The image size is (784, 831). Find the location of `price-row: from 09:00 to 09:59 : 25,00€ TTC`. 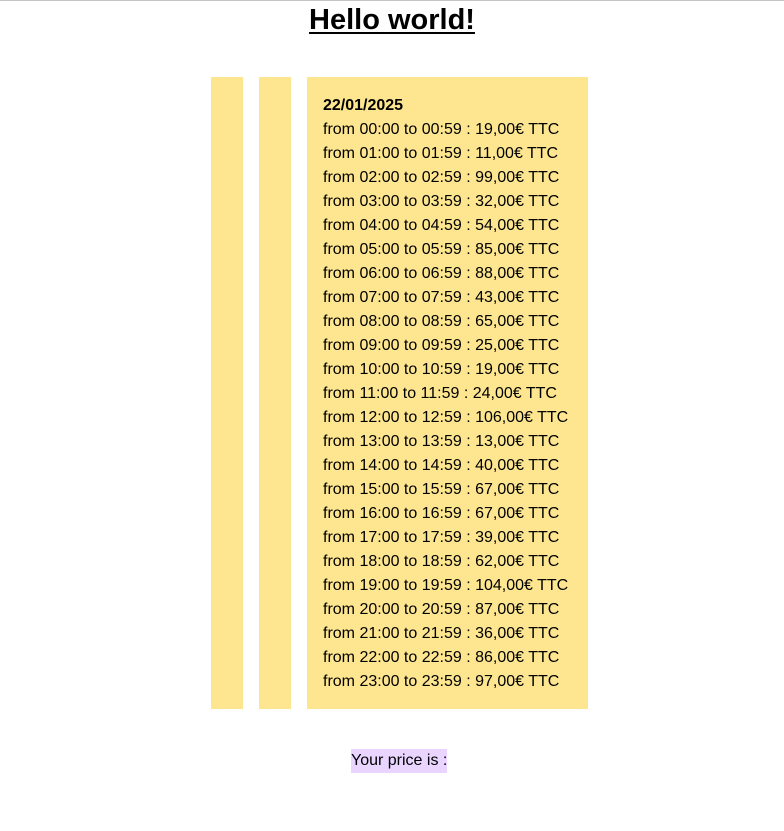

price-row: from 09:00 to 09:59 : 25,00€ TTC is located at coordinates (441, 345).